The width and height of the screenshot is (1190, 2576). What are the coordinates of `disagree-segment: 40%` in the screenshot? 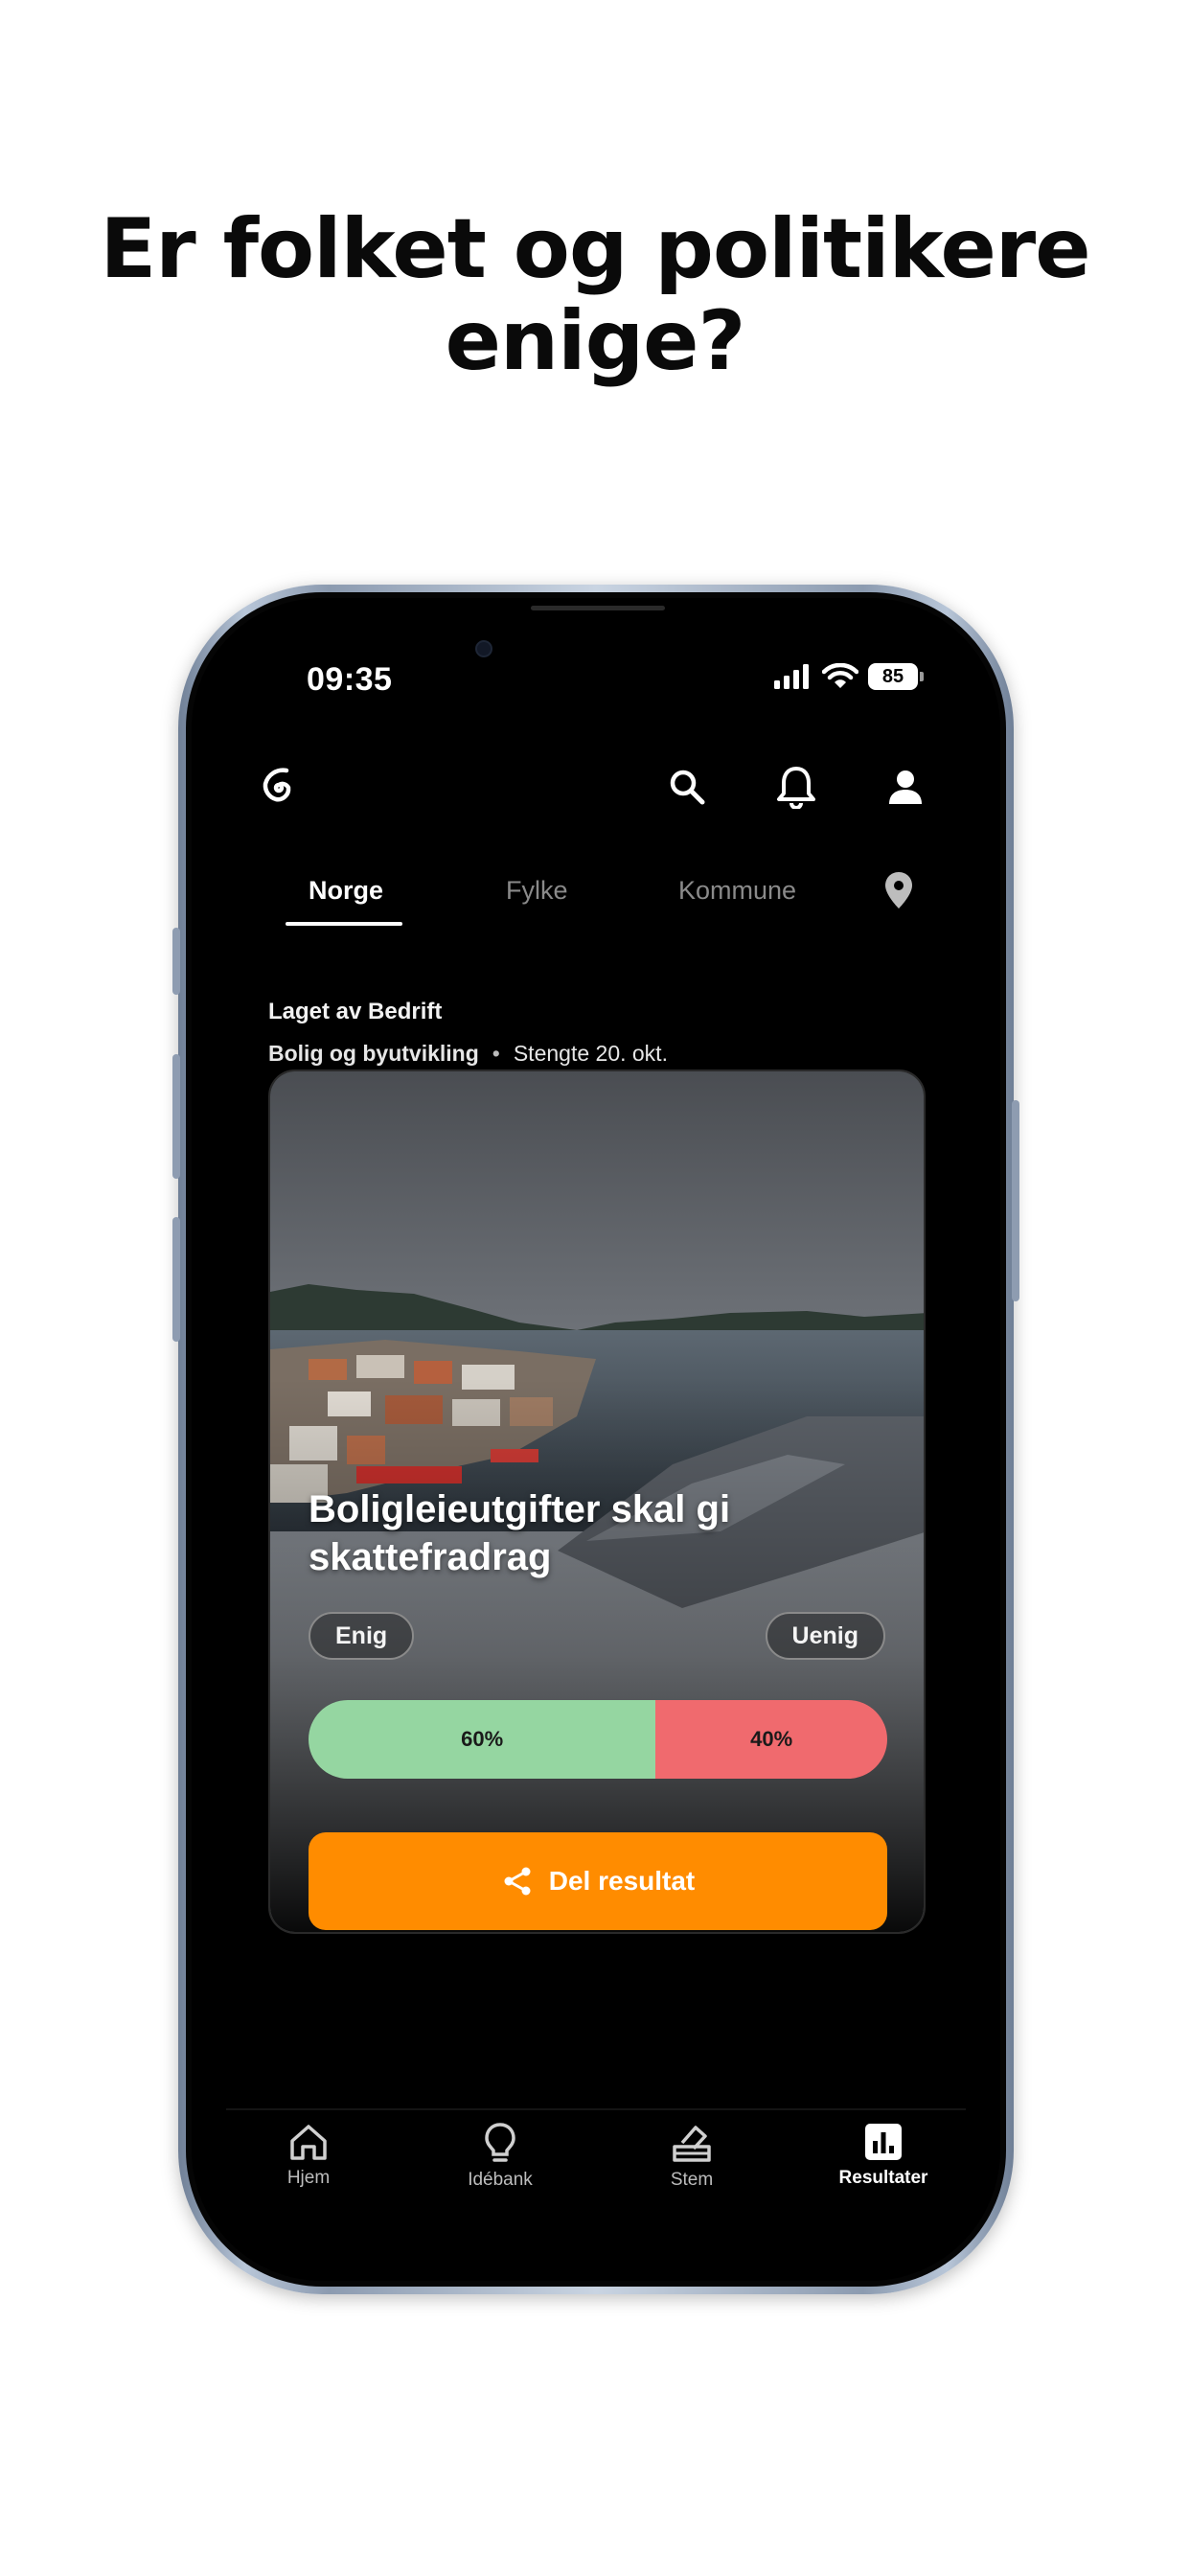 It's located at (771, 1740).